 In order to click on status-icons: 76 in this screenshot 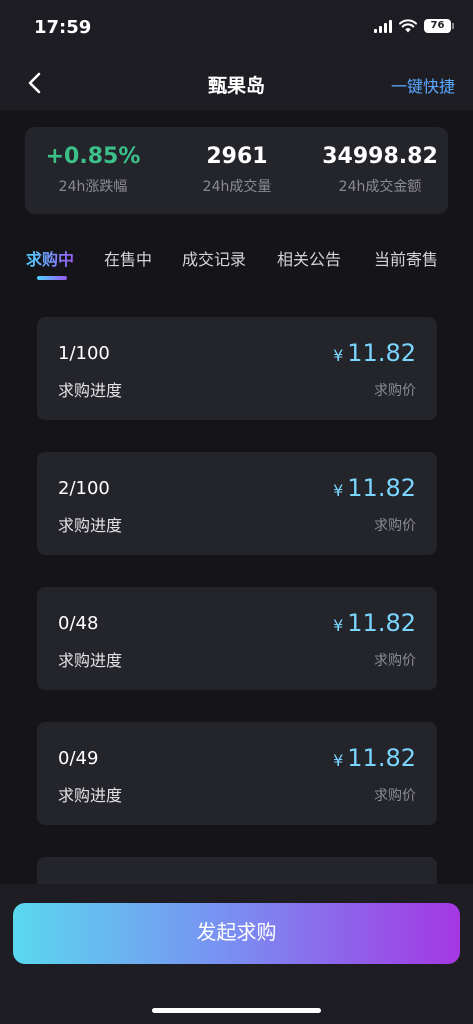, I will do `click(414, 26)`.